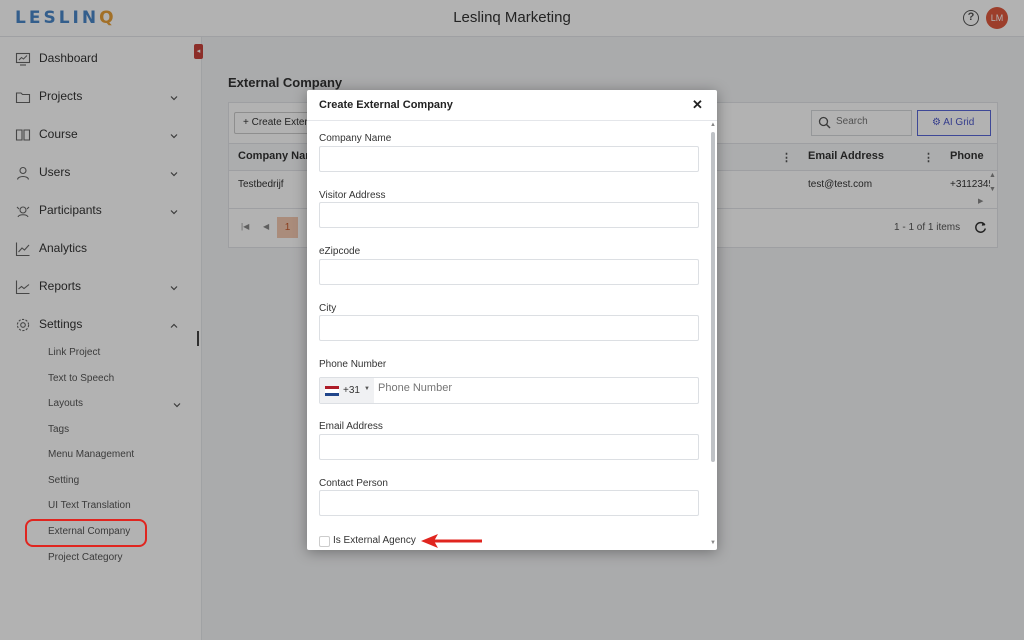 The width and height of the screenshot is (1024, 640). Describe the element at coordinates (374, 540) in the screenshot. I see `is-external-agency-label: Is External Agency` at that location.